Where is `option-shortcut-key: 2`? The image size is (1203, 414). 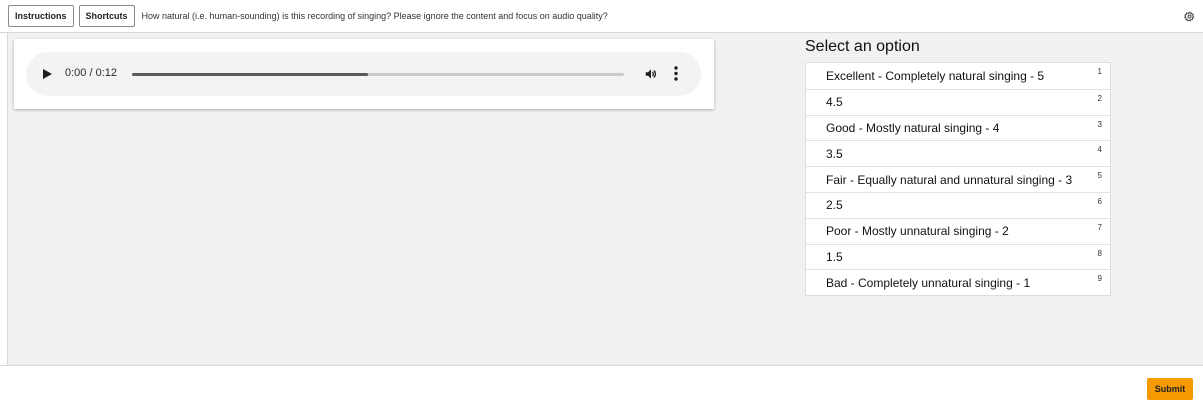 option-shortcut-key: 2 is located at coordinates (1099, 98).